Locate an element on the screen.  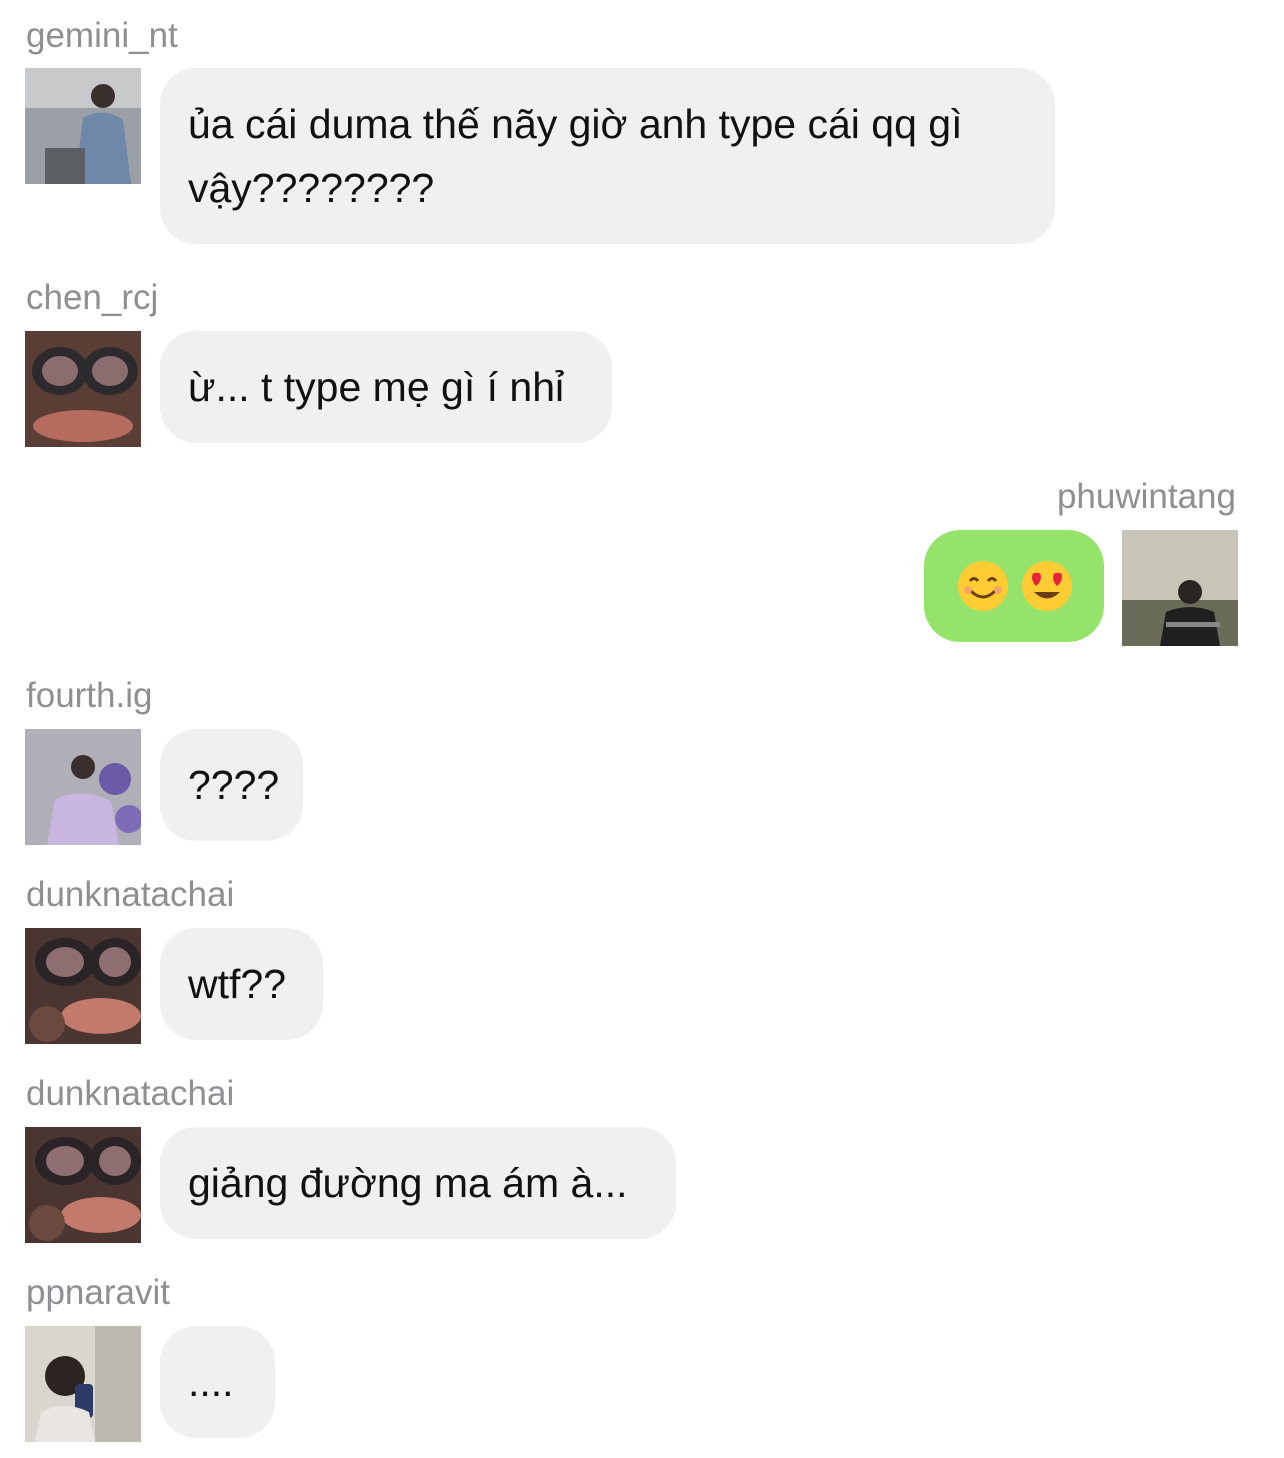
message-bubble: ???? is located at coordinates (231, 785).